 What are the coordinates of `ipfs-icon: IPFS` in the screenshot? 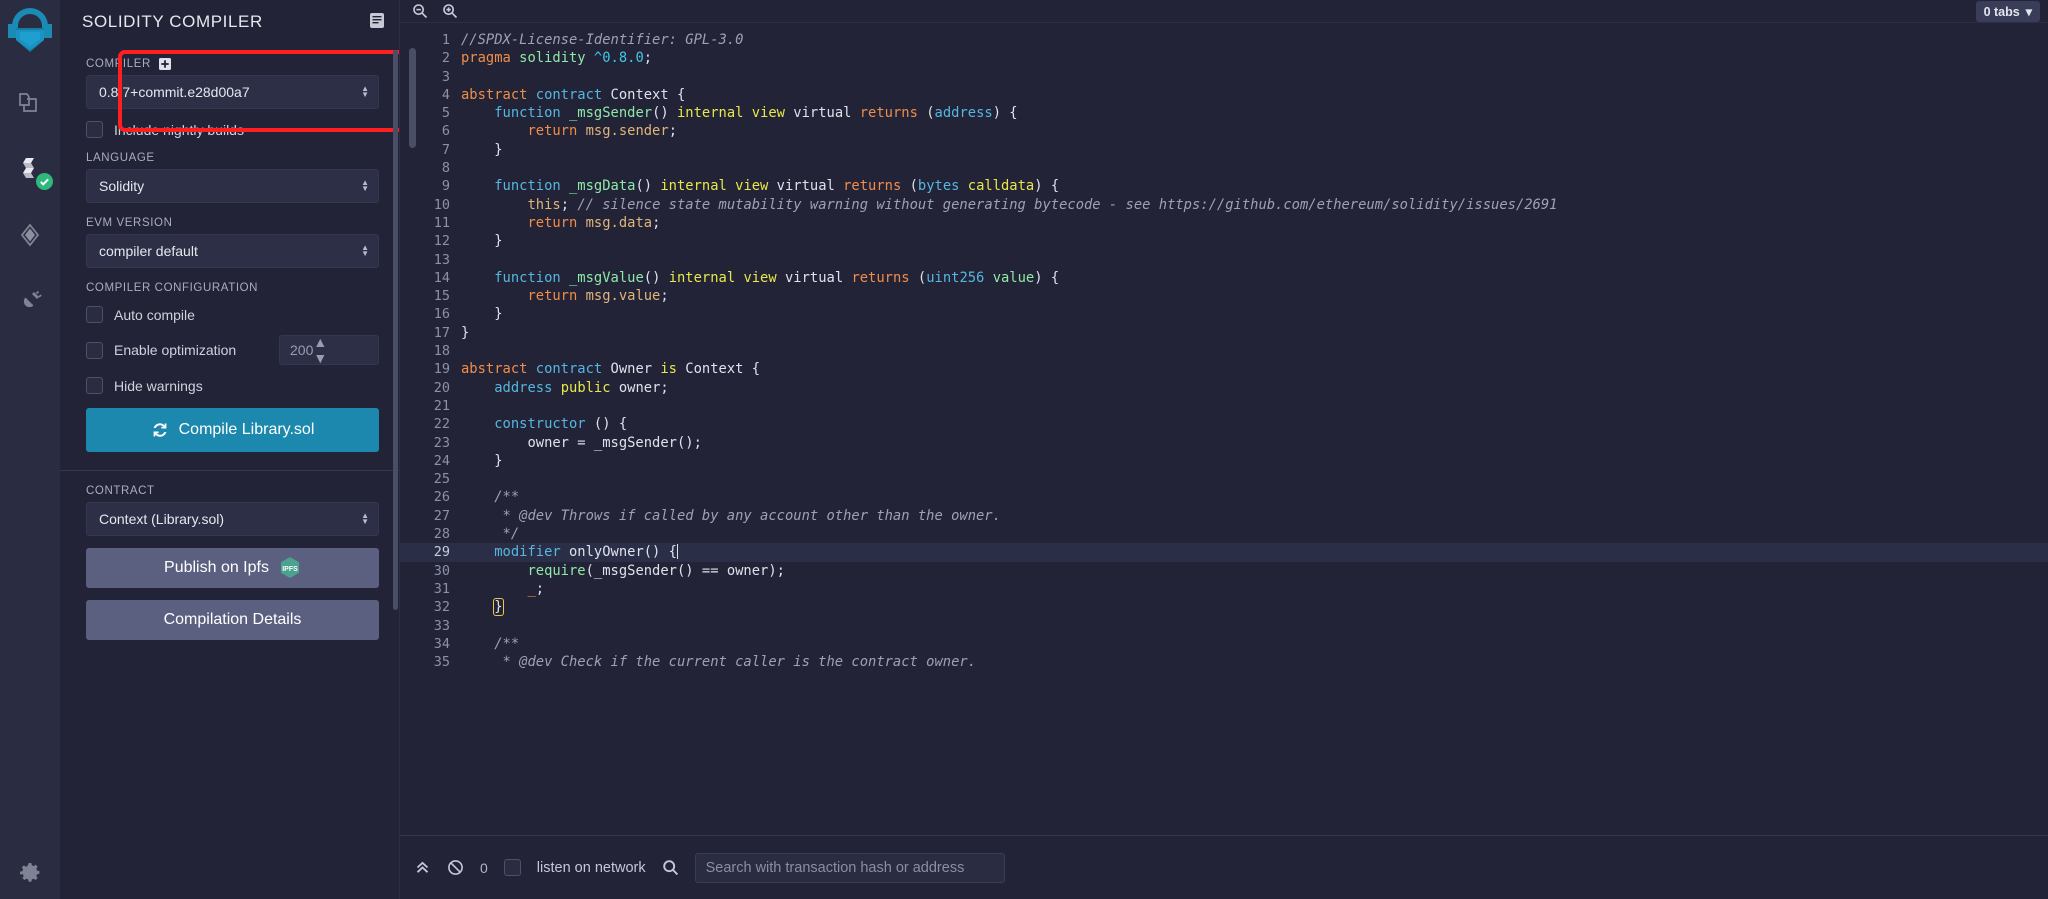 It's located at (290, 568).